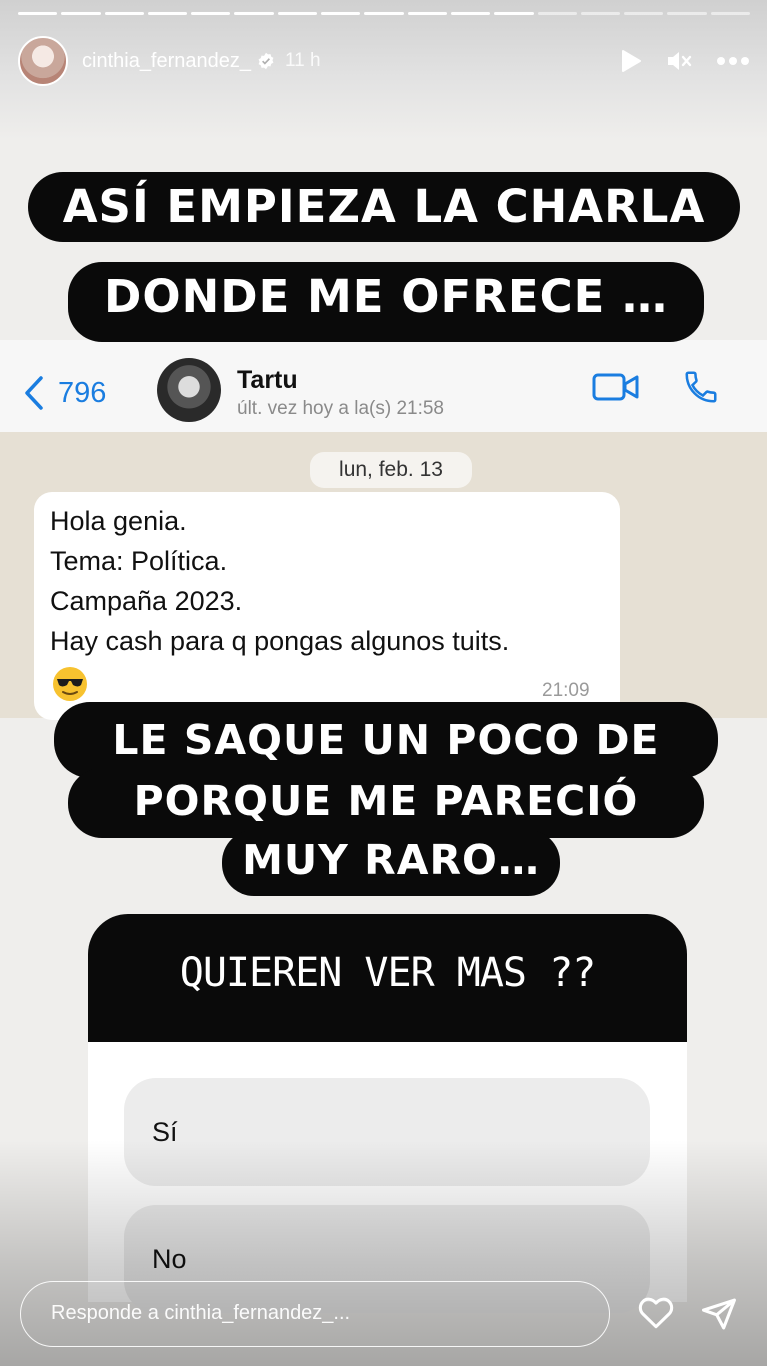 The width and height of the screenshot is (767, 1366). Describe the element at coordinates (719, 1314) in the screenshot. I see `send-icon` at that location.